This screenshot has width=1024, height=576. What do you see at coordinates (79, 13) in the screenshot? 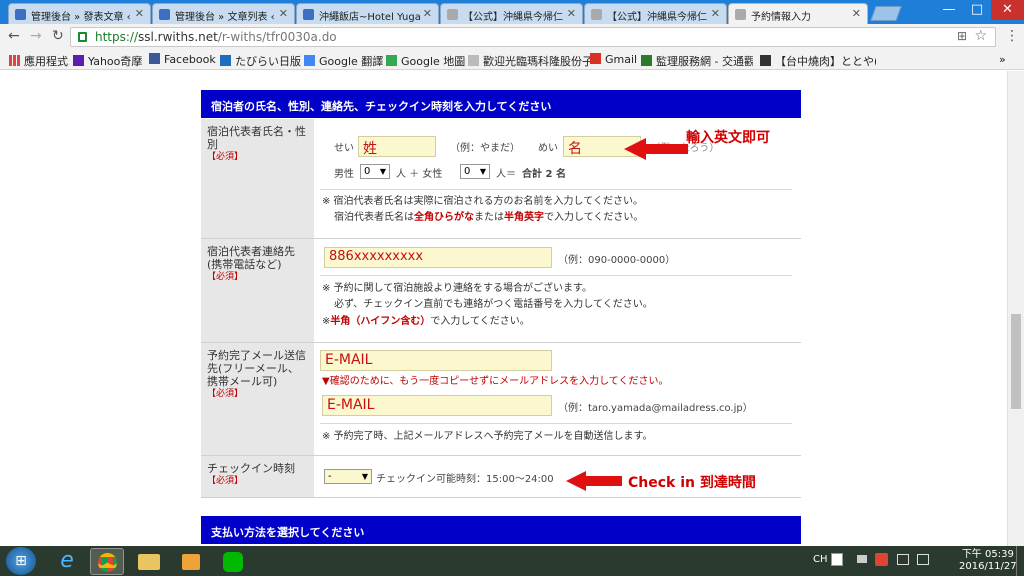
I see `tab-admin-post: 管理後台 » 發表文章 ‹ ✕` at bounding box center [79, 13].